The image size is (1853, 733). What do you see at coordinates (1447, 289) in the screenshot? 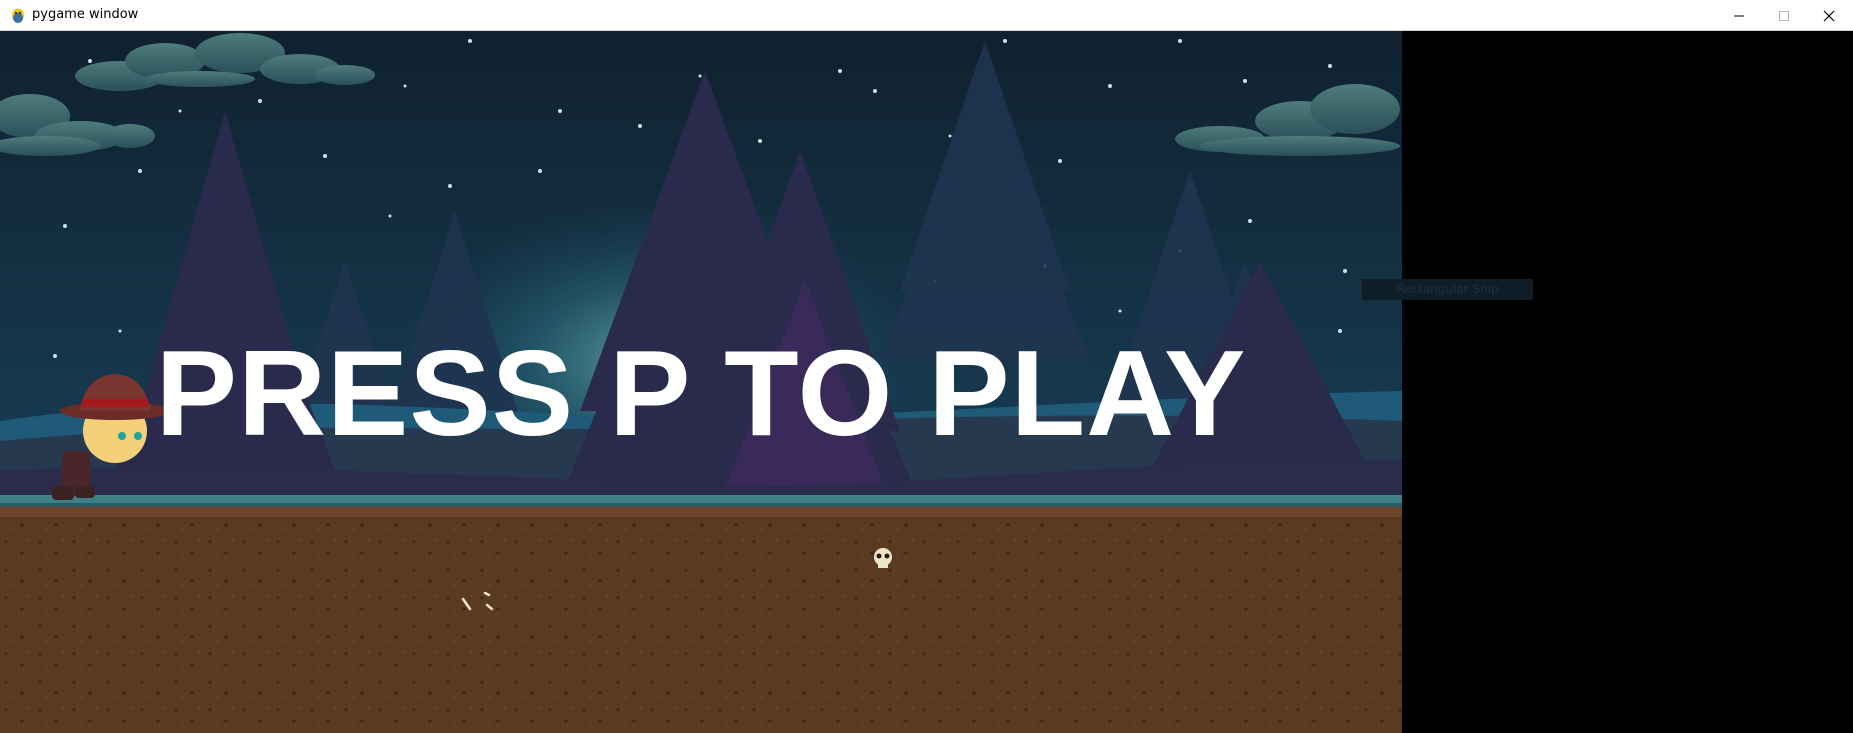
I see `snip-overlay-label: Rectangular Snip` at bounding box center [1447, 289].